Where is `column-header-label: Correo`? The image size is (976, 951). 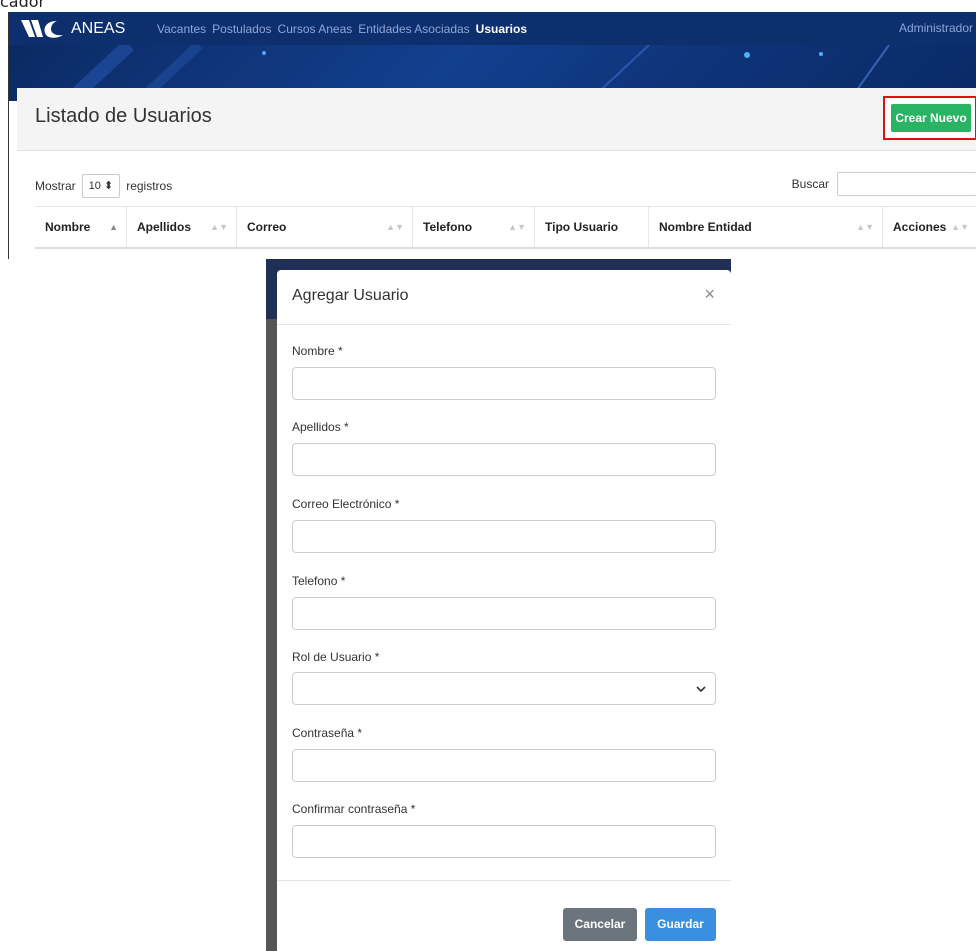 column-header-label: Correo is located at coordinates (267, 227).